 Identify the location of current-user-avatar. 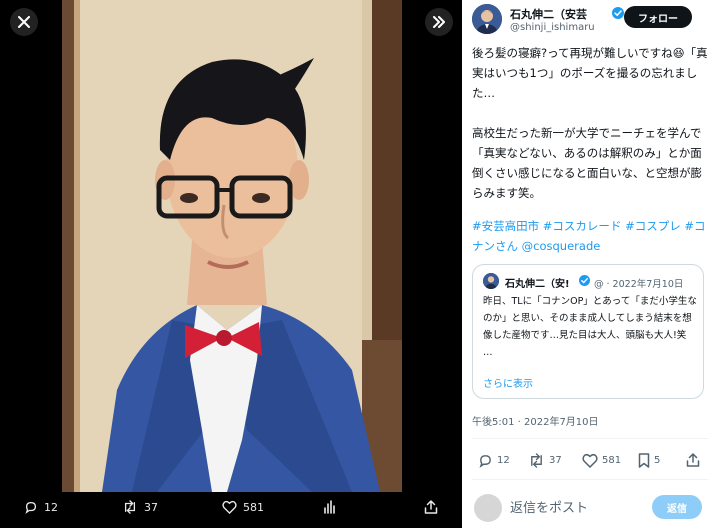
(488, 508).